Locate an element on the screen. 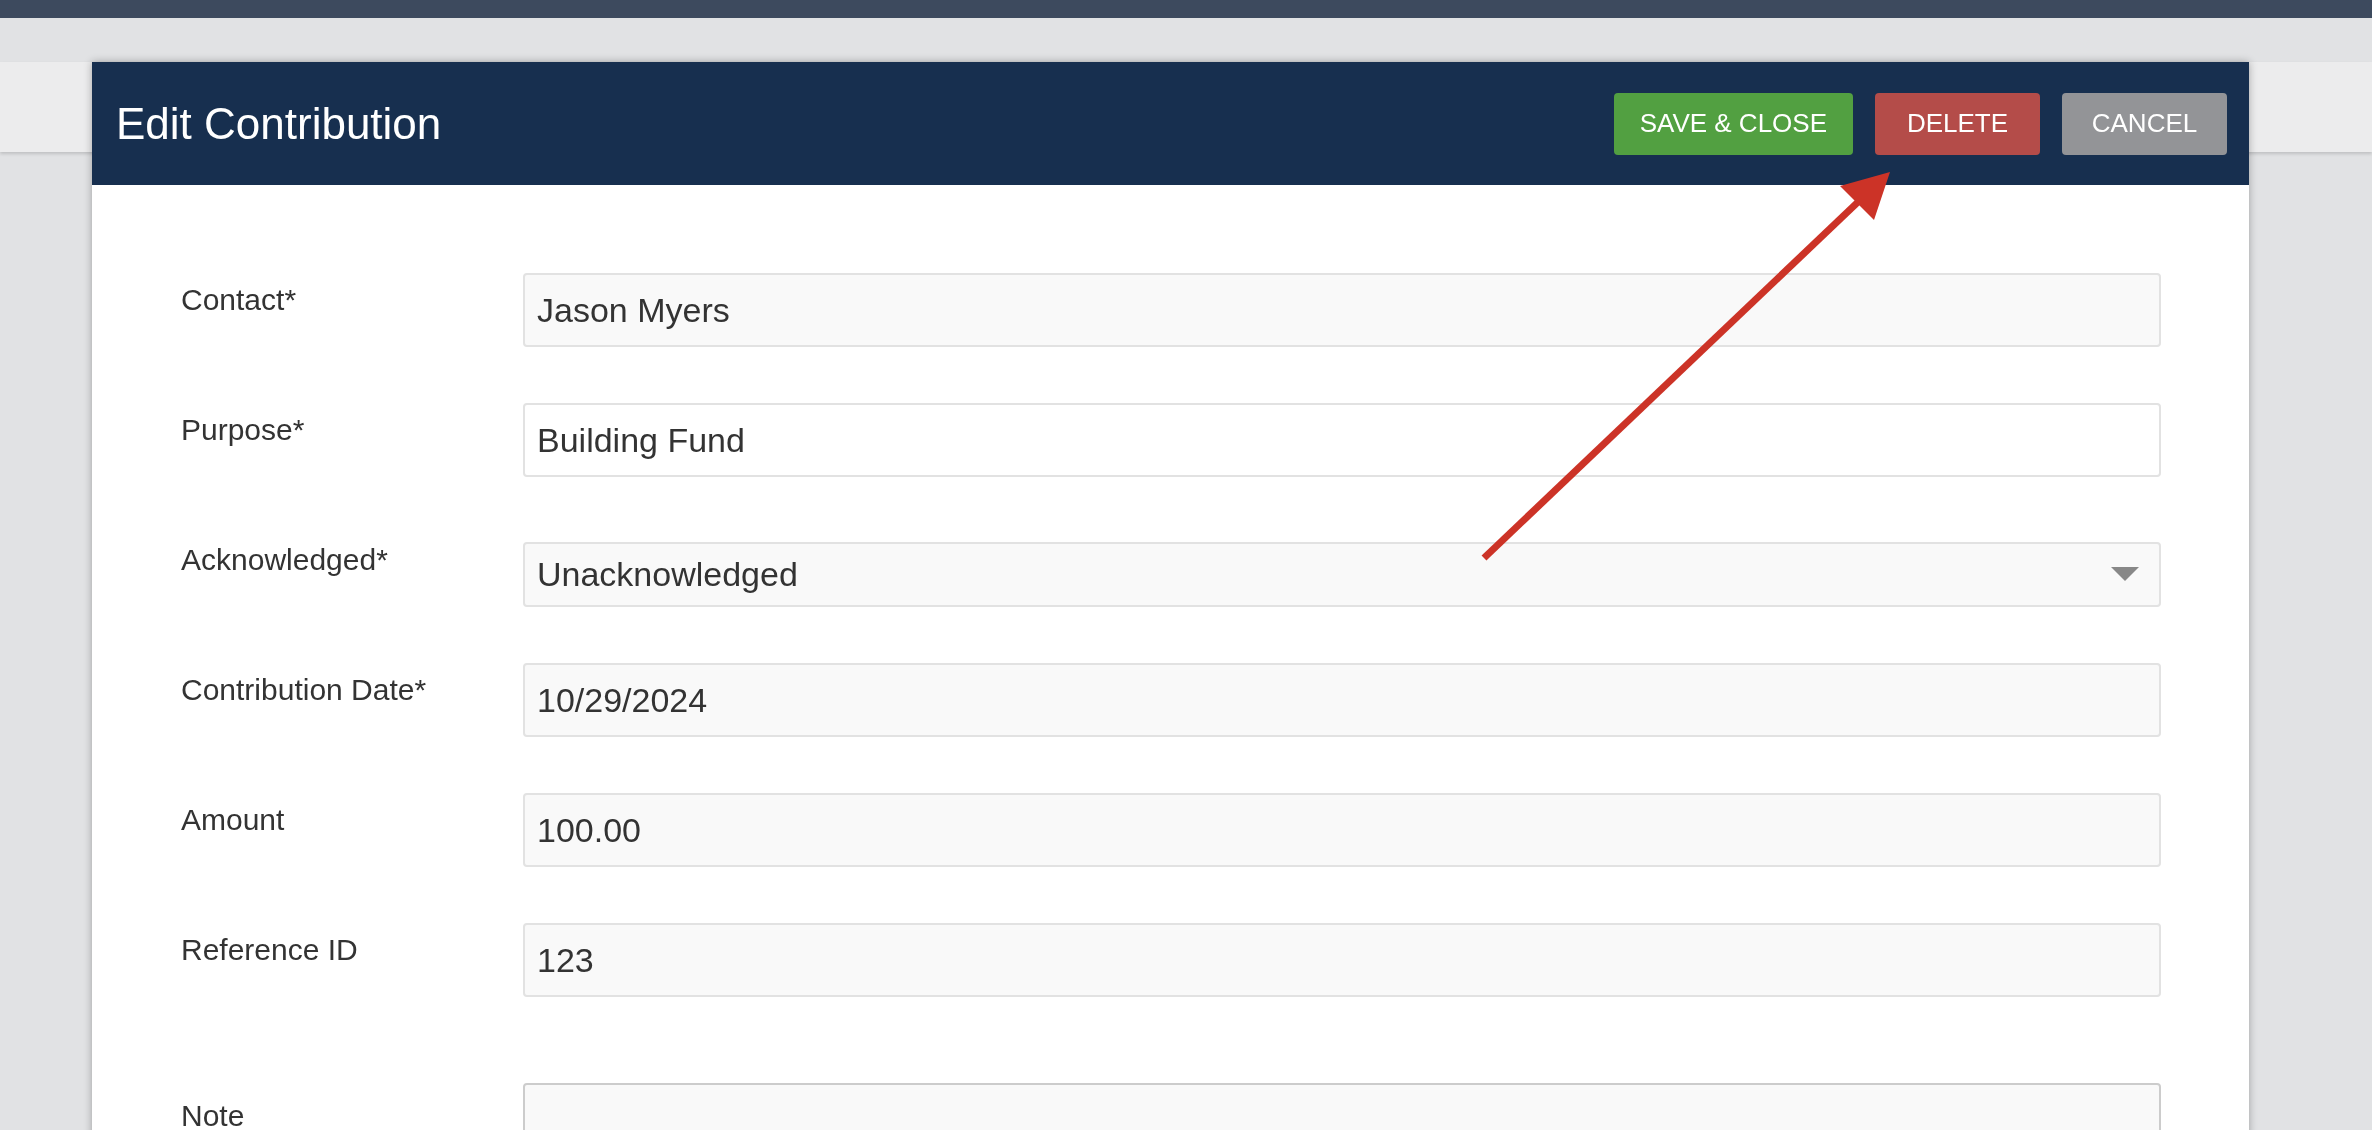 The width and height of the screenshot is (2372, 1130). field-label: Acknowledged* is located at coordinates (285, 560).